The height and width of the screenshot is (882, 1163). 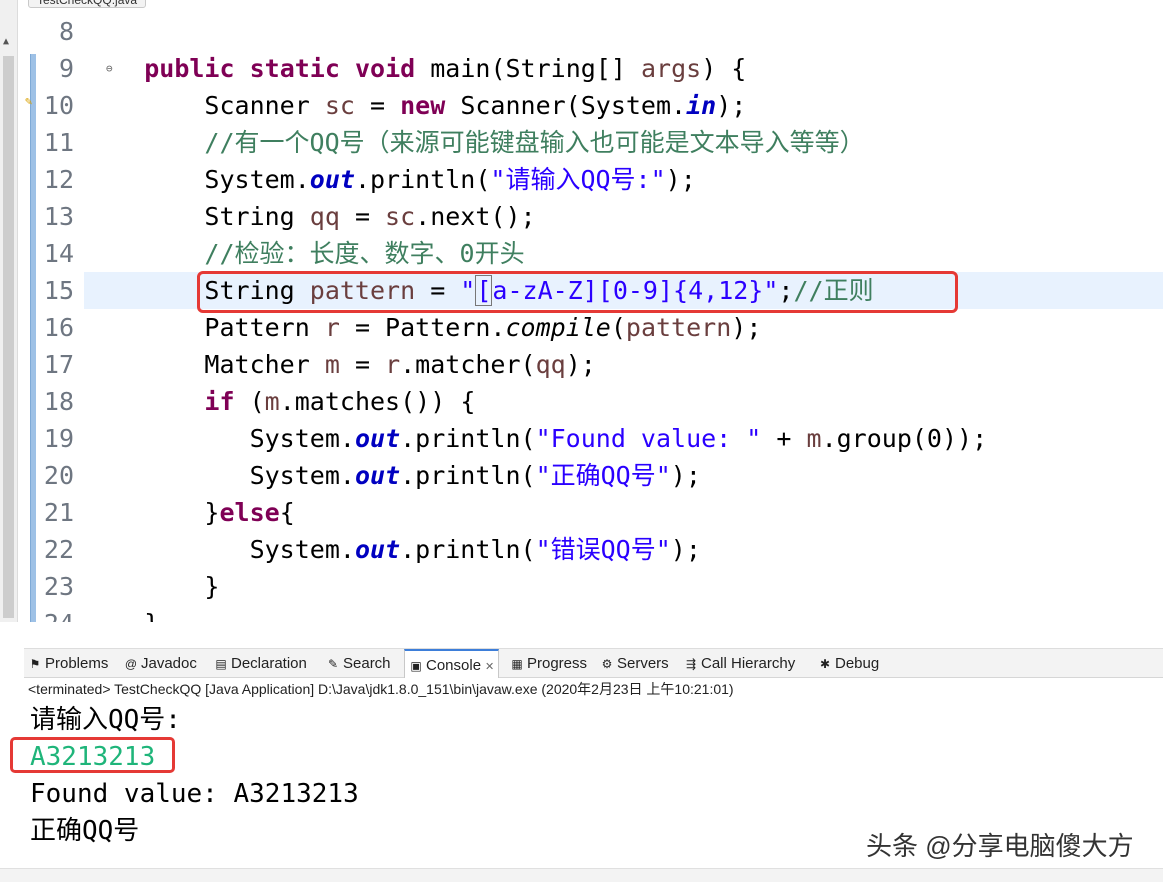 I want to click on line-number: 14, so click(x=58, y=253).